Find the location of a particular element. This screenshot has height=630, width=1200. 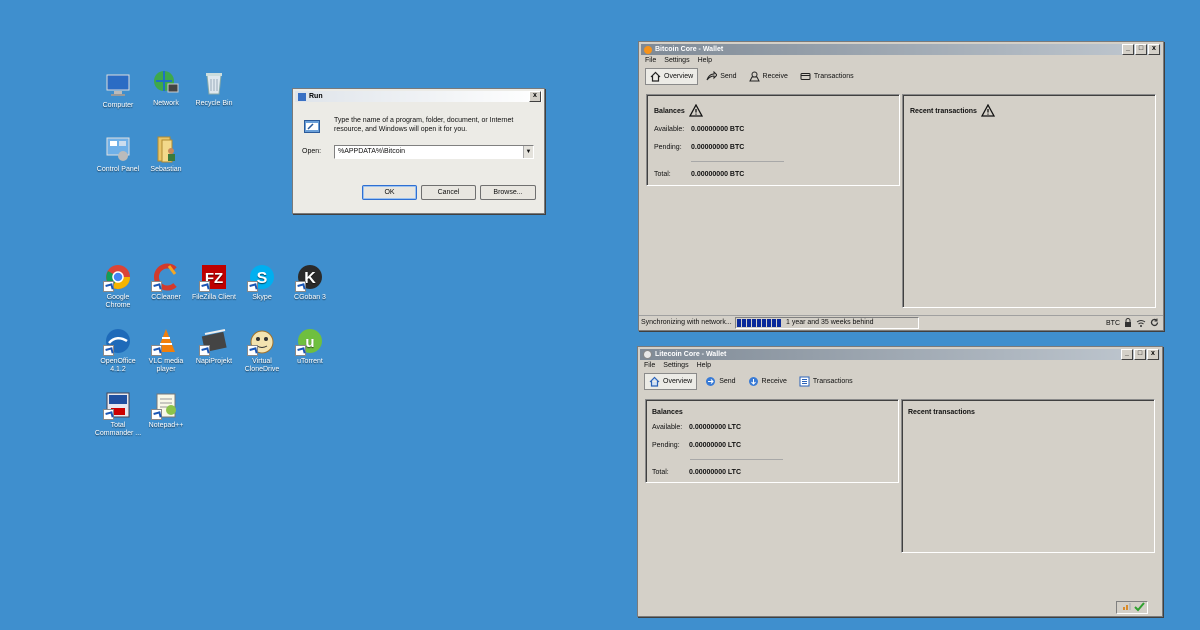

cgoban-icon: K is located at coordinates (310, 277).